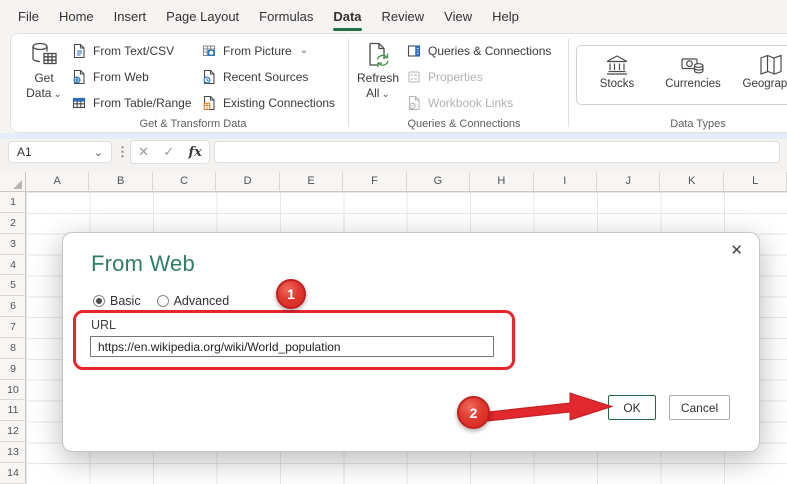  I want to click on row-header-13: 13, so click(13, 452).